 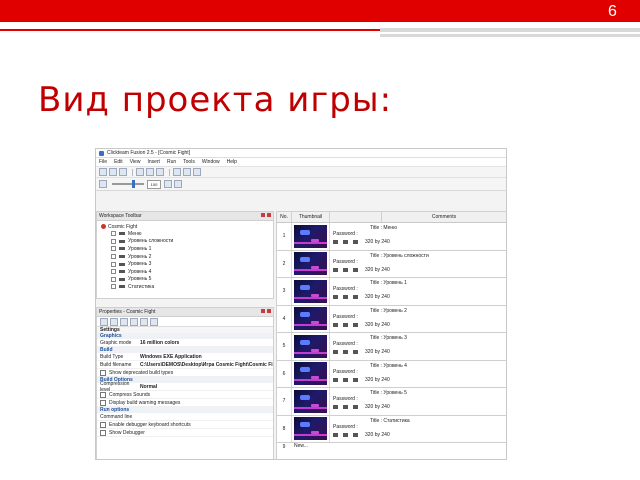 What do you see at coordinates (232, 162) in the screenshot?
I see `menu-help: Help` at bounding box center [232, 162].